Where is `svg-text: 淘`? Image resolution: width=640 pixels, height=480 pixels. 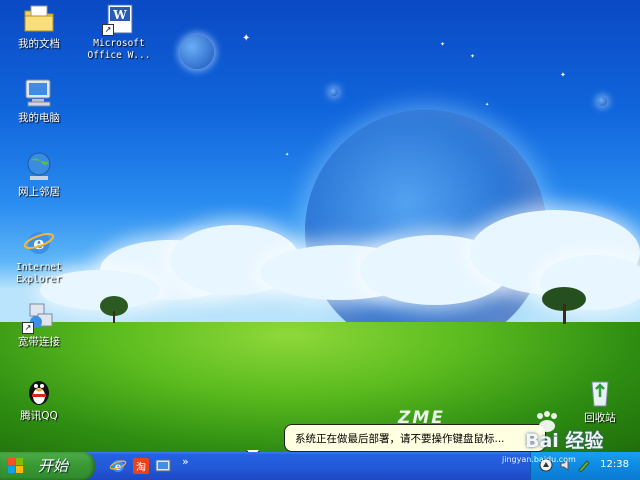
svg-text: 淘 is located at coordinates (141, 467).